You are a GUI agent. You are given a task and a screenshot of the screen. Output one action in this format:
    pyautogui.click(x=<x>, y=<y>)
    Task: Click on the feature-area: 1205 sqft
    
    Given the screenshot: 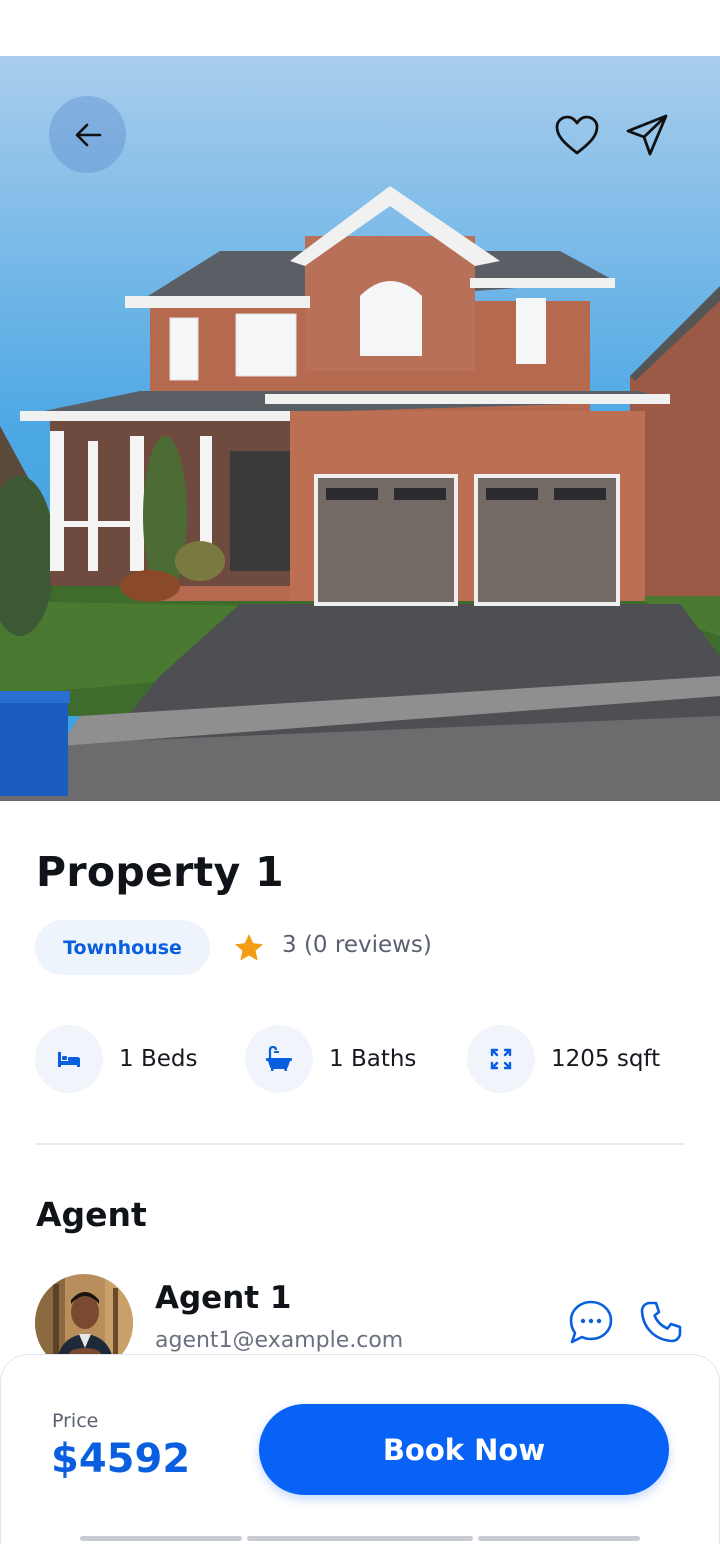 What is the action you would take?
    pyautogui.click(x=563, y=1059)
    